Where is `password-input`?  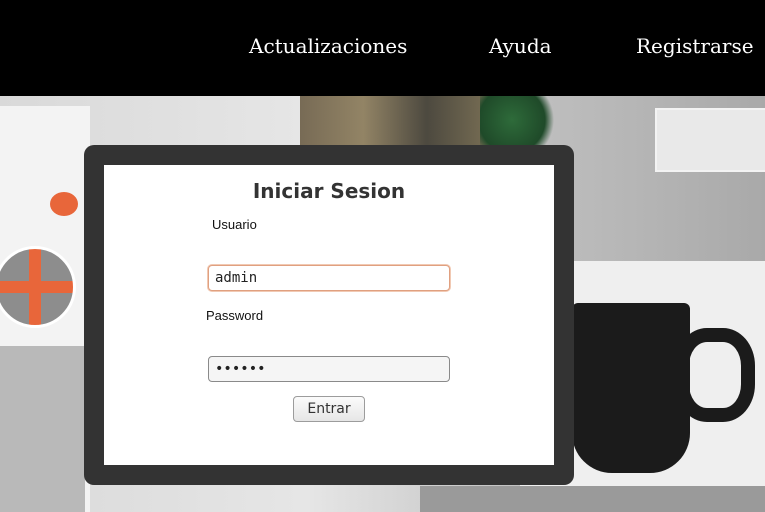
password-input is located at coordinates (329, 369).